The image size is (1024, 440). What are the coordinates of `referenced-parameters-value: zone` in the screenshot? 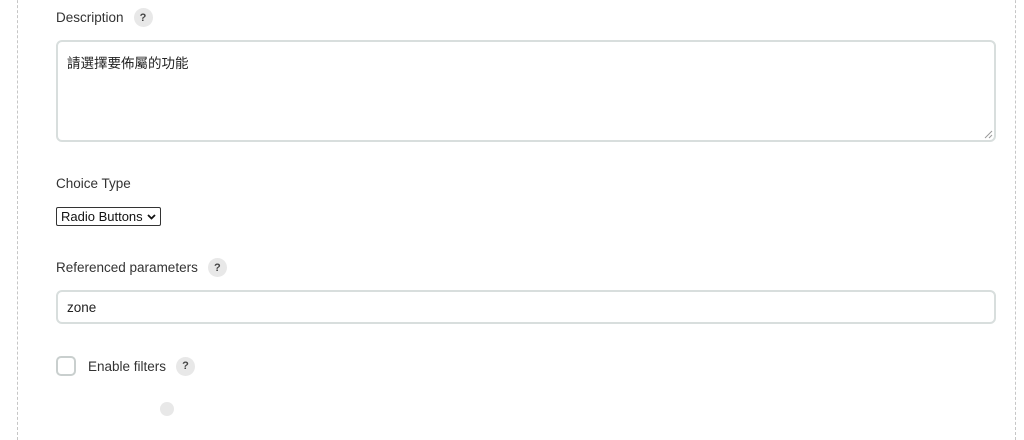 It's located at (82, 307).